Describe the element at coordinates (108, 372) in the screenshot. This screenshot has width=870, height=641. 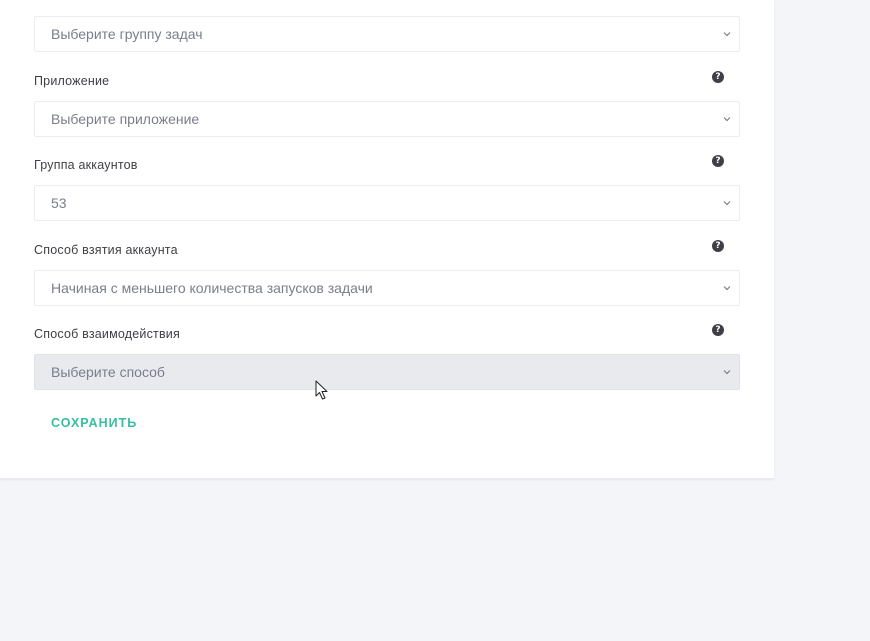
I see `interaction-method-select-value: Выберите способ` at that location.